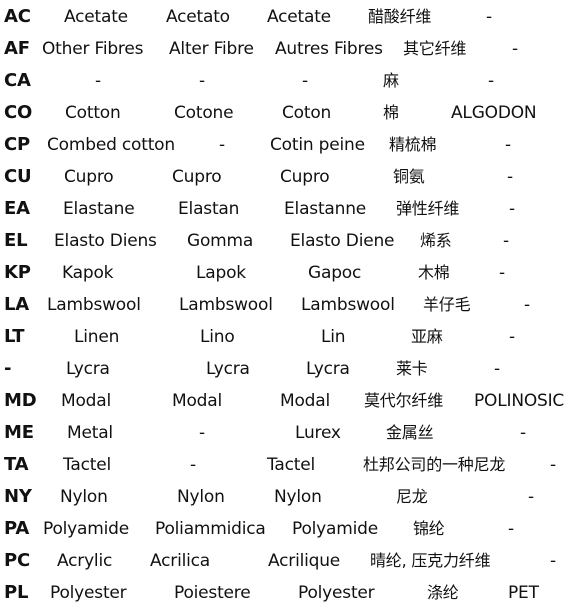 The image size is (579, 609). What do you see at coordinates (93, 113) in the screenshot?
I see `fibre-name-english: Cotton` at bounding box center [93, 113].